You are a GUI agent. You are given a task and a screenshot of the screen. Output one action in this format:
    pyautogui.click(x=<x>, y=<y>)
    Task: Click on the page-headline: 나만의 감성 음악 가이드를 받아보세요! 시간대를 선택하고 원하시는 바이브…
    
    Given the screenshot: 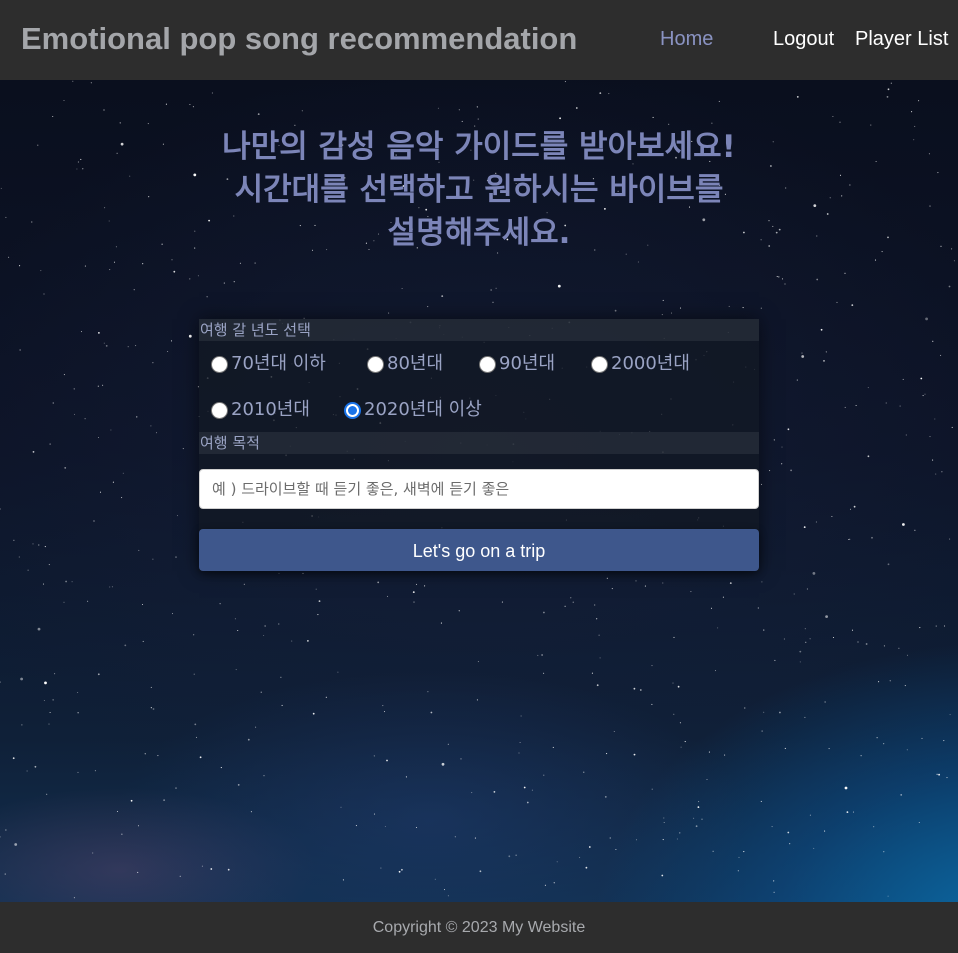 What is the action you would take?
    pyautogui.click(x=479, y=190)
    